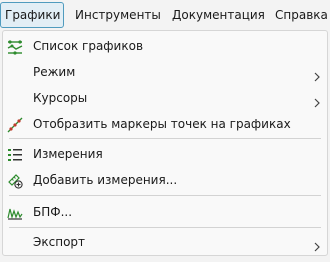 Image resolution: width=330 pixels, height=262 pixels. I want to click on menu-item-show-point-markers: Отобразить маркеры точек на графиках, so click(165, 124).